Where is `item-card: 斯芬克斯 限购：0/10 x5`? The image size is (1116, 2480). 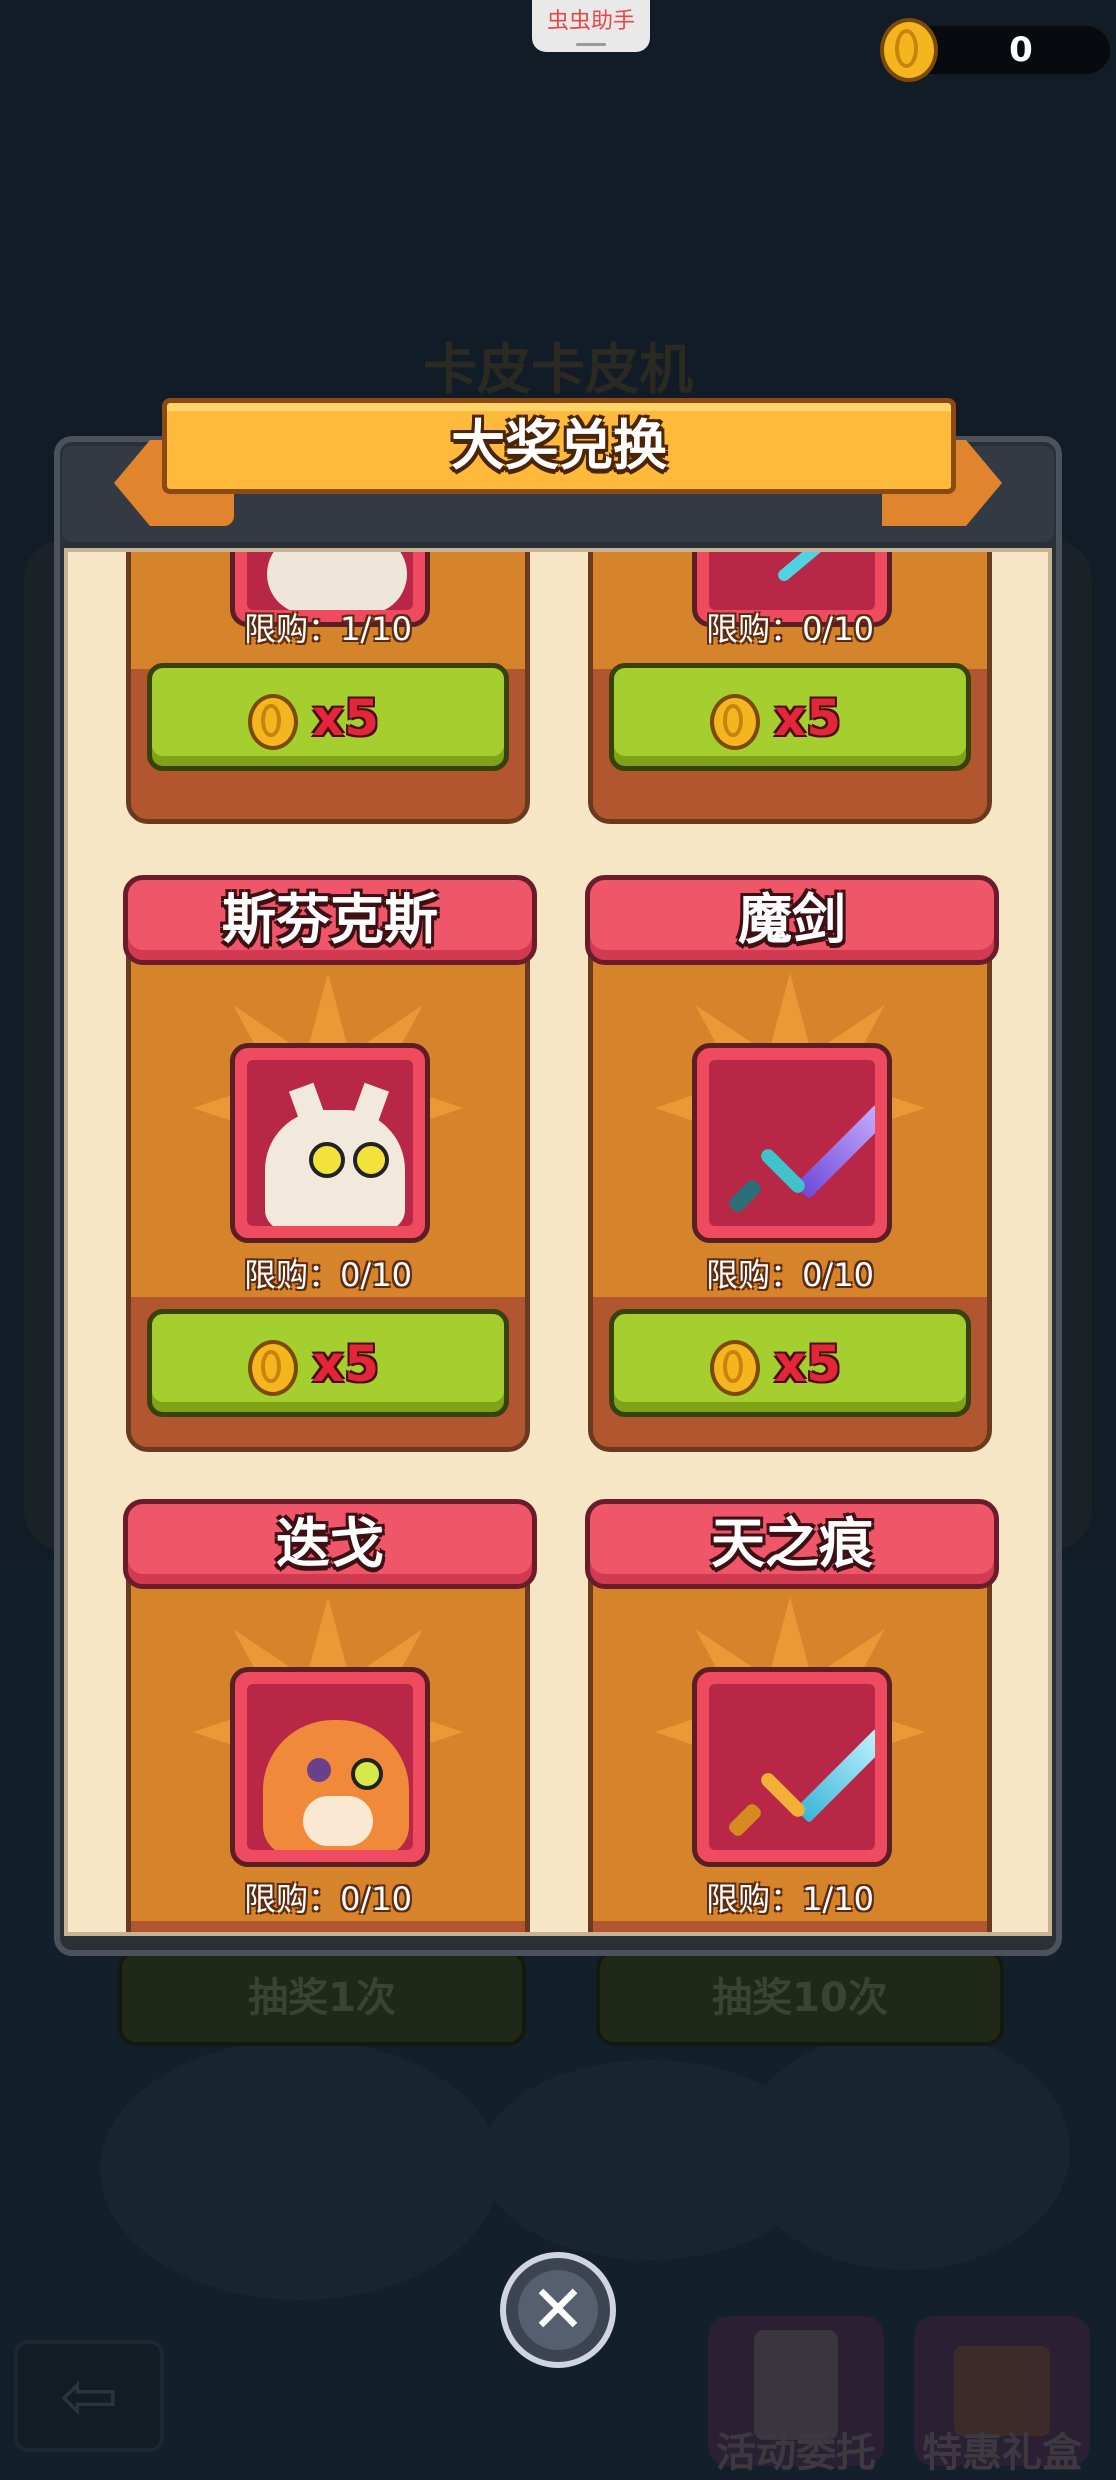
item-card: 斯芬克斯 限购：0/10 x5 is located at coordinates (330, 1163).